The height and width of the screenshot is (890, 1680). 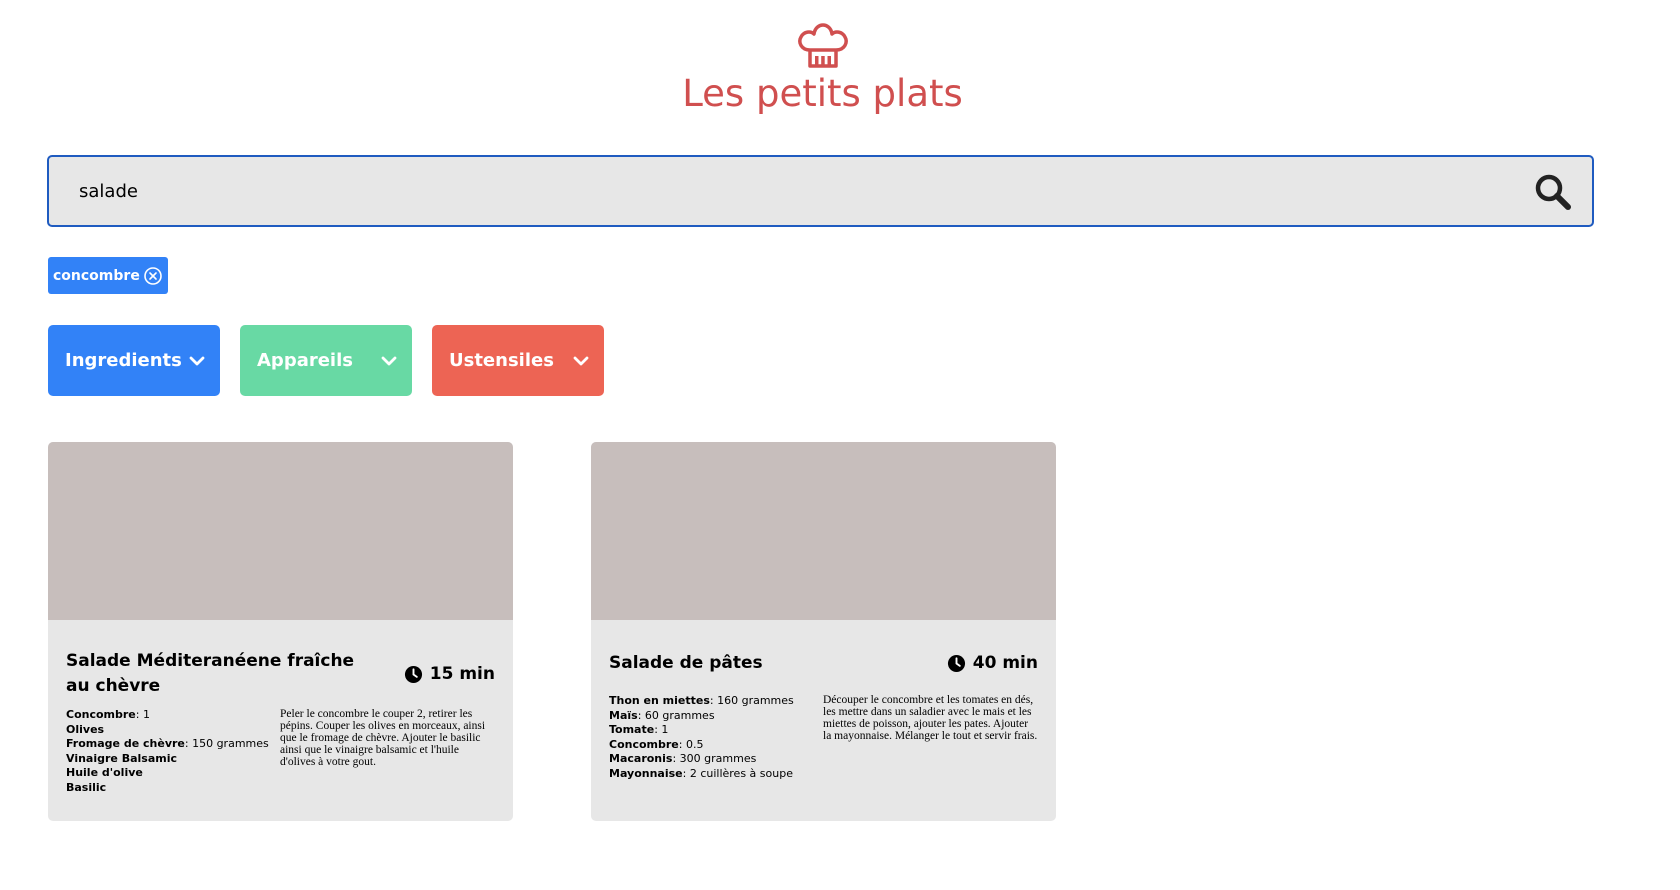 I want to click on ingredient-item: Concombre: 0.5, so click(x=716, y=745).